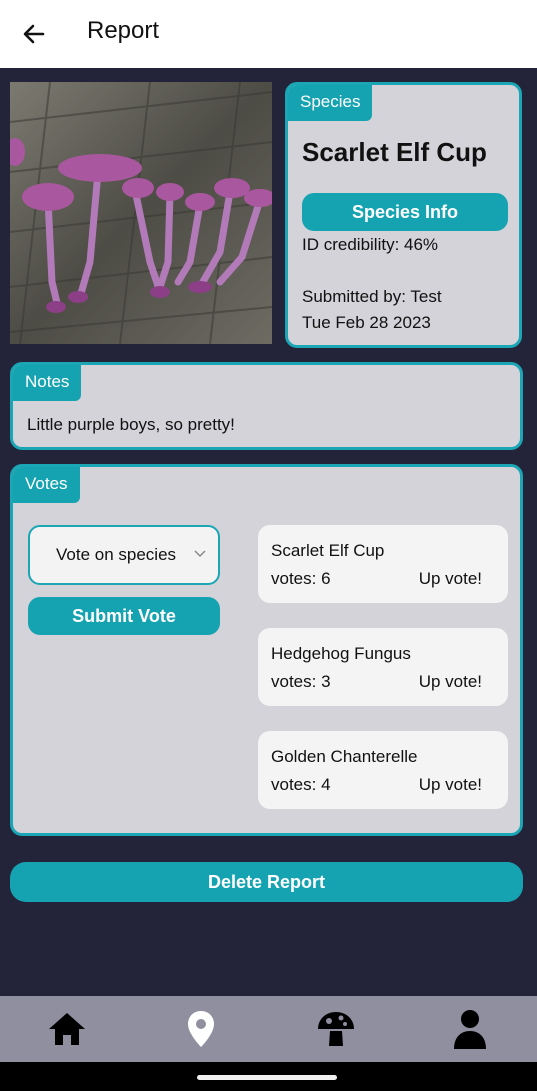  What do you see at coordinates (141, 213) in the screenshot?
I see `report-photo` at bounding box center [141, 213].